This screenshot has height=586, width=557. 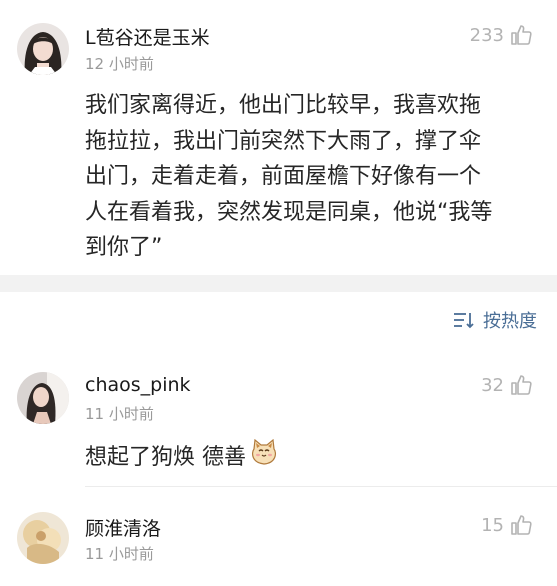 What do you see at coordinates (119, 64) in the screenshot?
I see `post-timestamp: 12 小时前` at bounding box center [119, 64].